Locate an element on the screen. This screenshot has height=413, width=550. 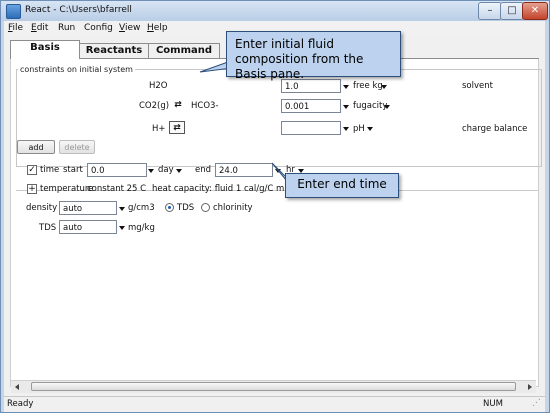
tds-label: TDS is located at coordinates (48, 228).